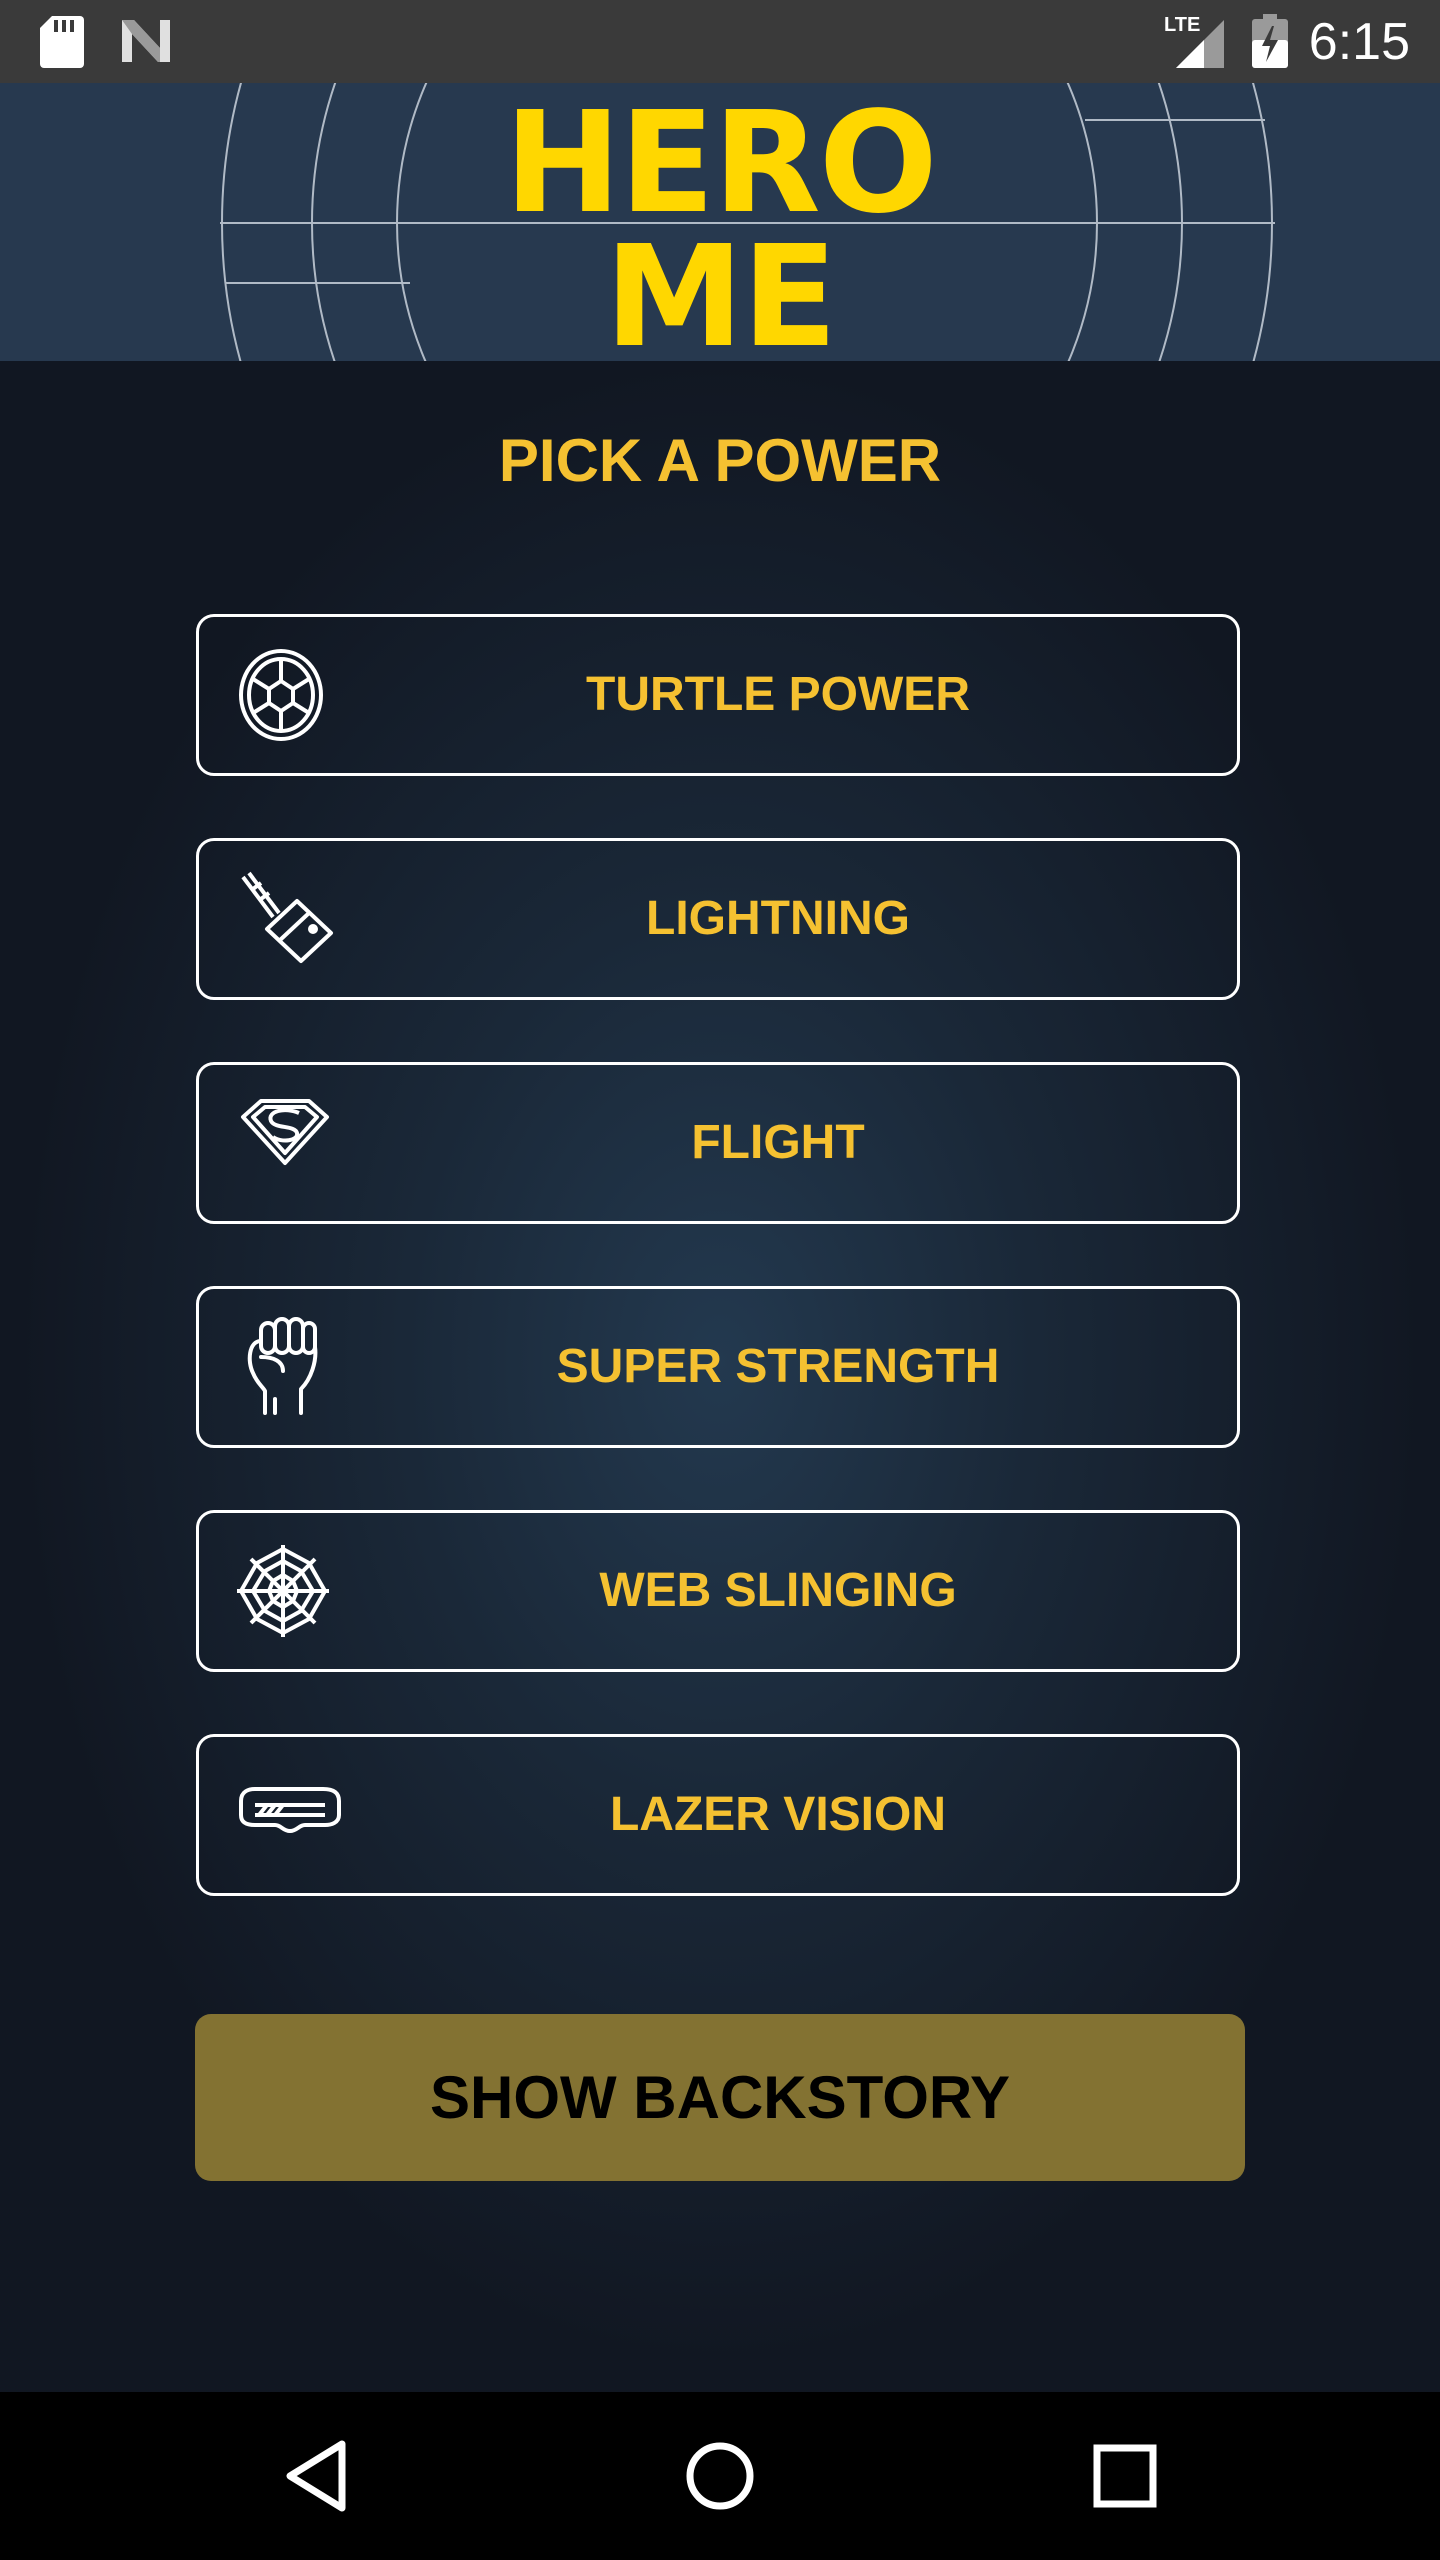 This screenshot has width=1440, height=2560. I want to click on power-label: WEB SLINGING, so click(778, 1590).